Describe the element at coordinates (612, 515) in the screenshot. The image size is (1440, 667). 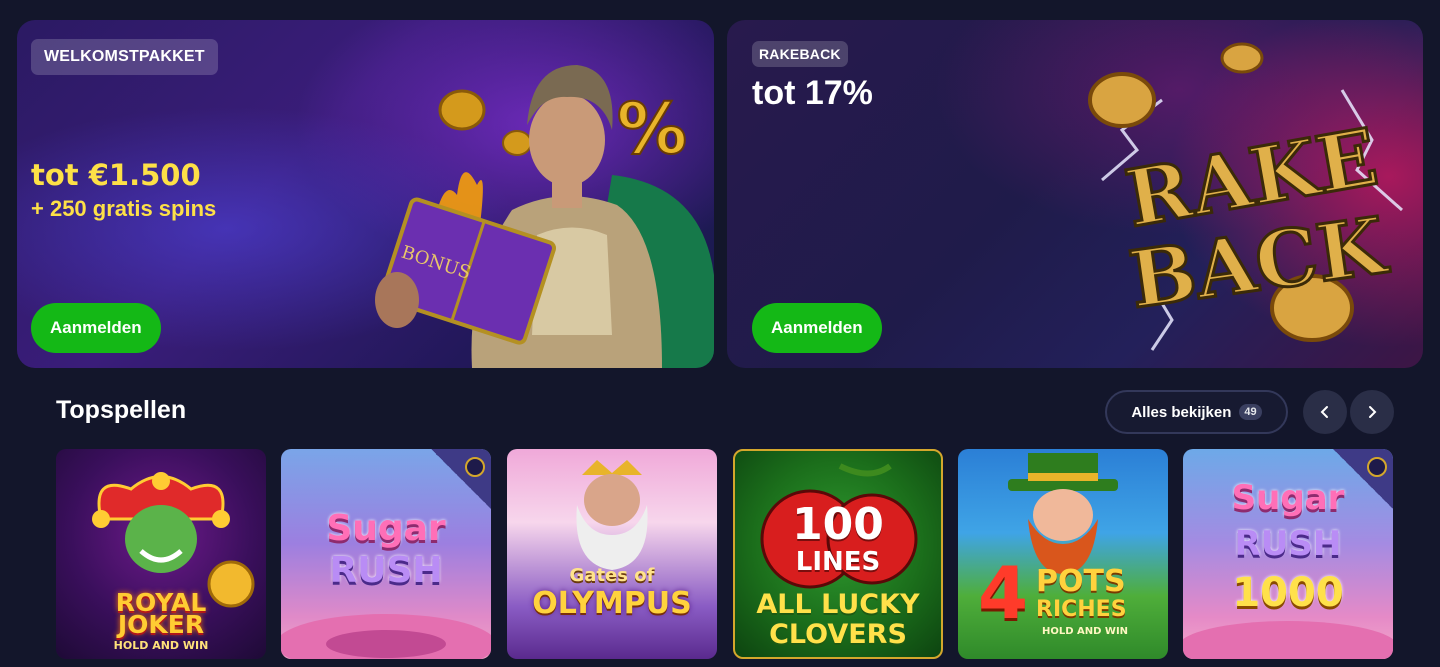
I see `zeus-illustration` at that location.